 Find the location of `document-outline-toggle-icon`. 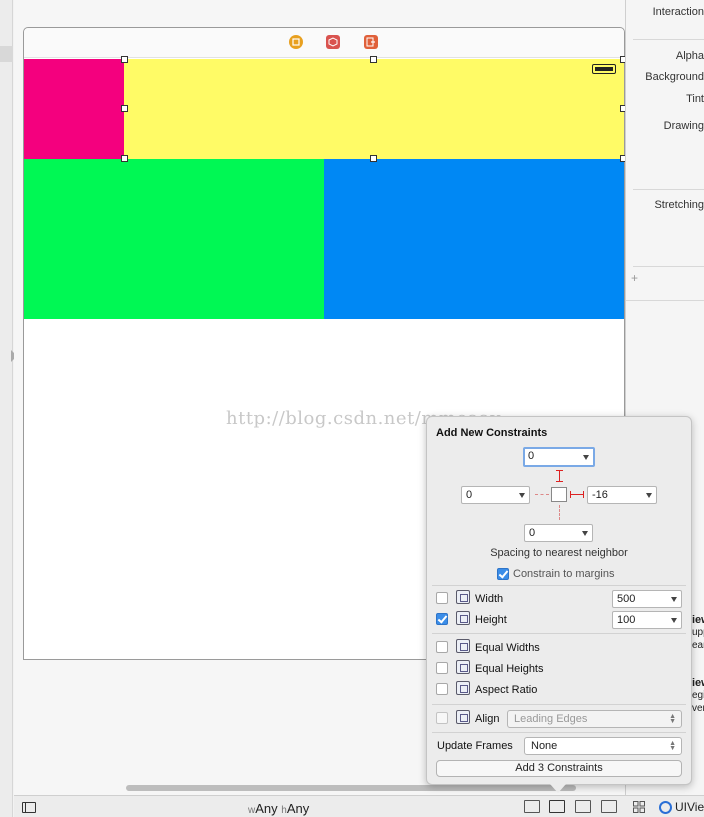

document-outline-toggle-icon is located at coordinates (29, 807).